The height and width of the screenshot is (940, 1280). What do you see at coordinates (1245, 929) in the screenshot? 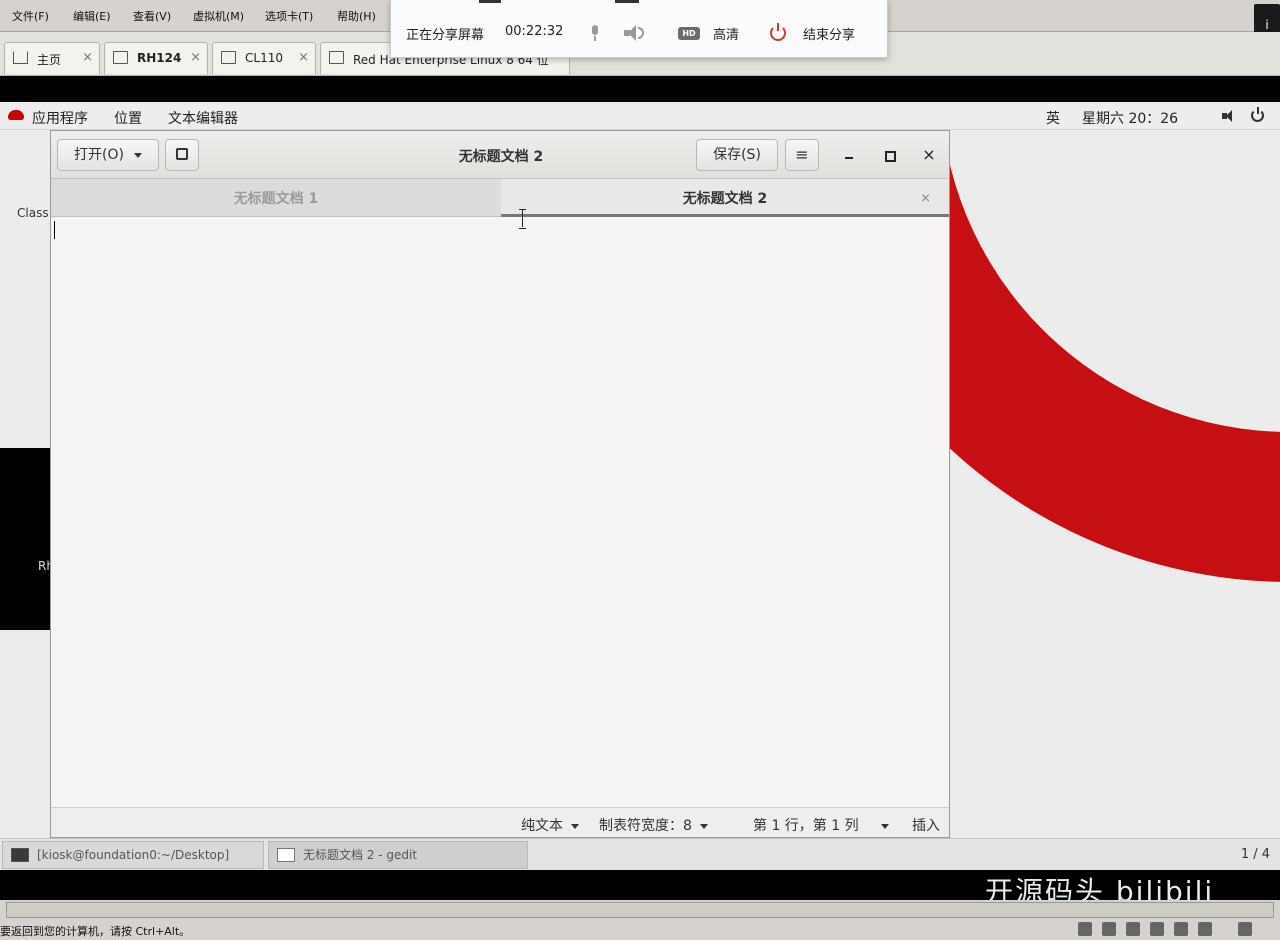
I see `message-icon` at bounding box center [1245, 929].